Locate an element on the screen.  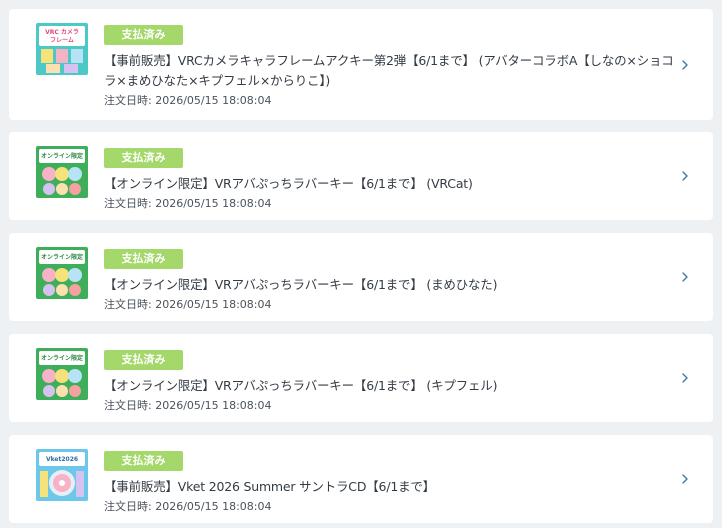
order-title: 【事前販売】Vket 2026 Summer サントラCD【6/1まで】 is located at coordinates (269, 486).